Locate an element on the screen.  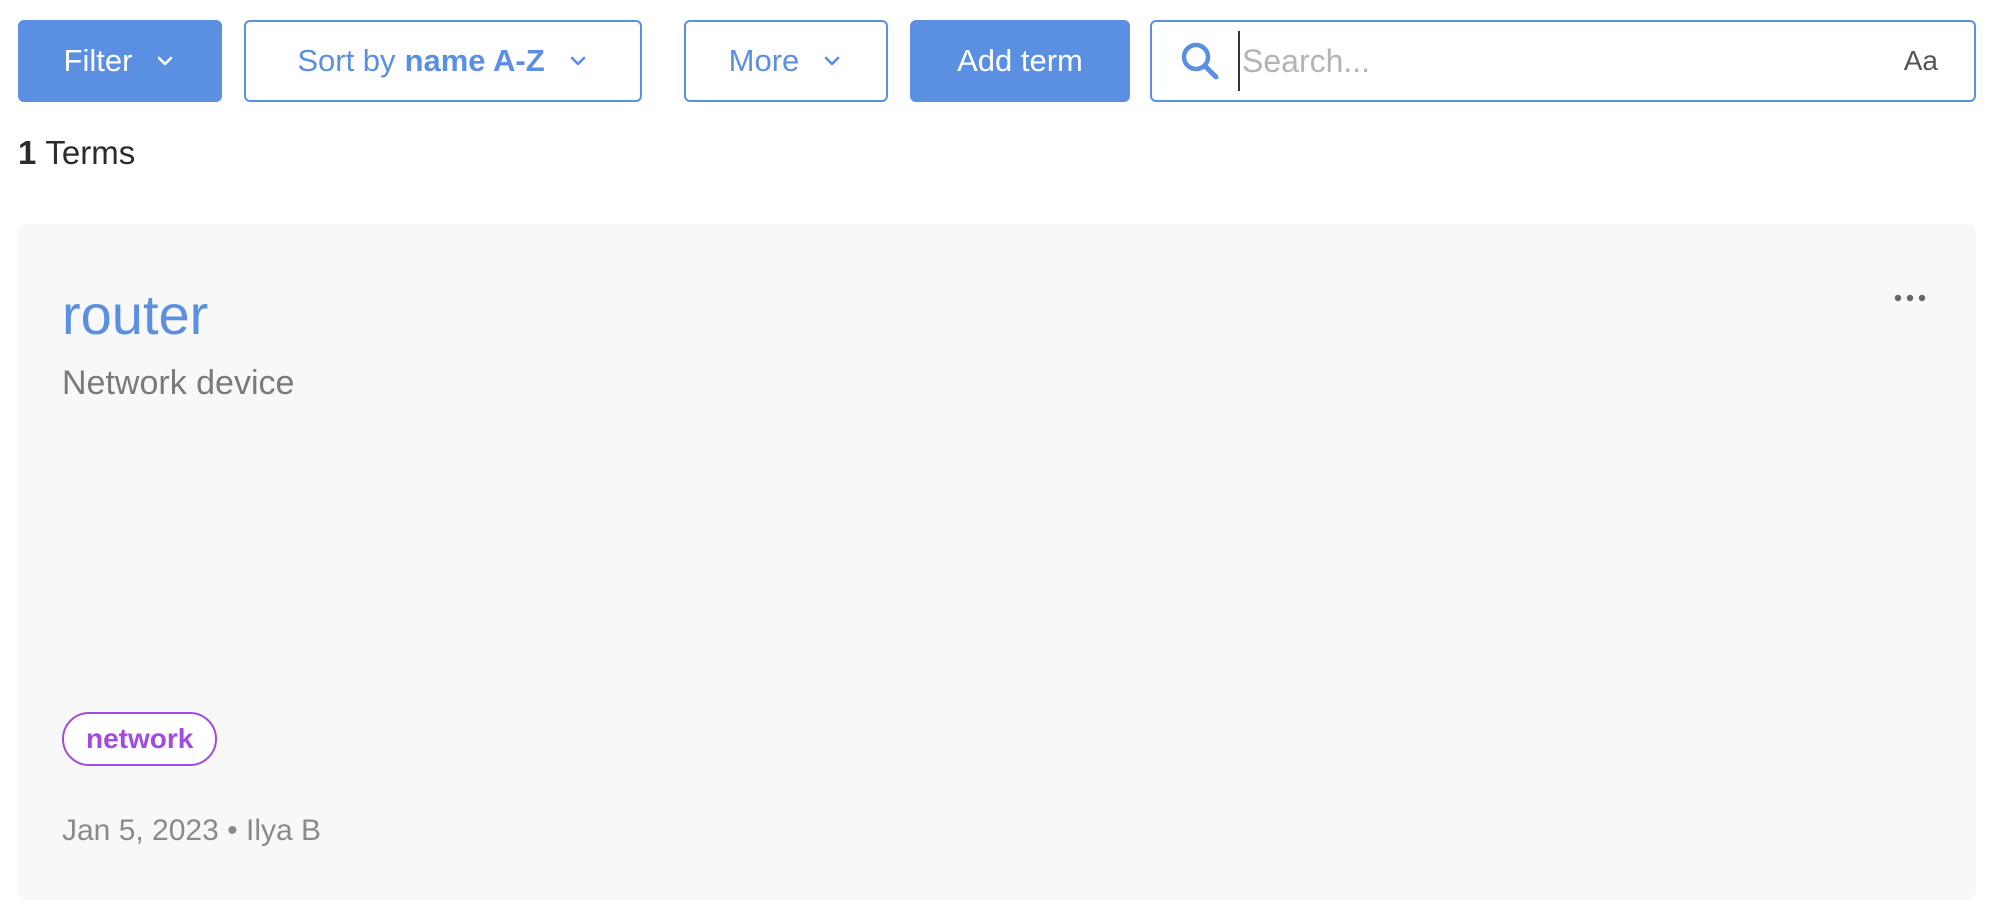
match-case-toggle: Aa is located at coordinates (1921, 61).